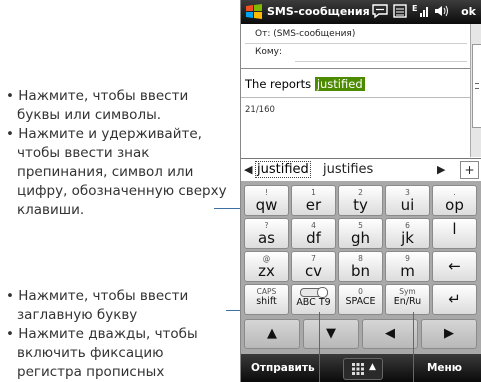 Image resolution: width=481 pixels, height=382 pixels. I want to click on key-er: 1 er, so click(313, 200).